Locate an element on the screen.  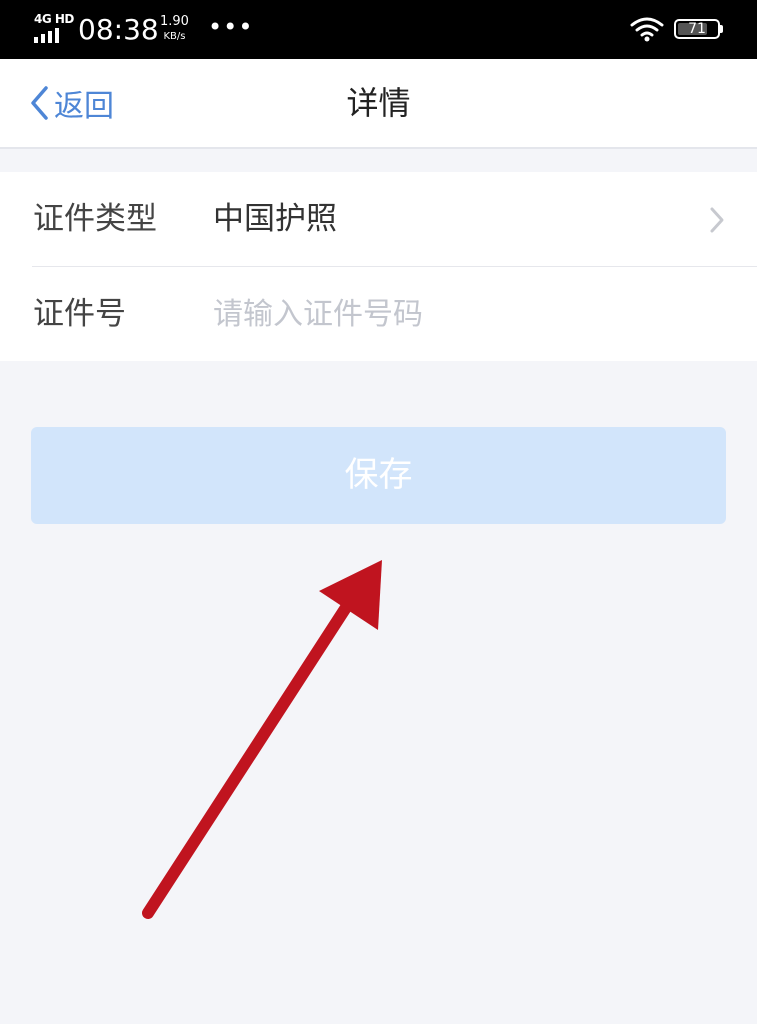
battery-level: 71 is located at coordinates (697, 29).